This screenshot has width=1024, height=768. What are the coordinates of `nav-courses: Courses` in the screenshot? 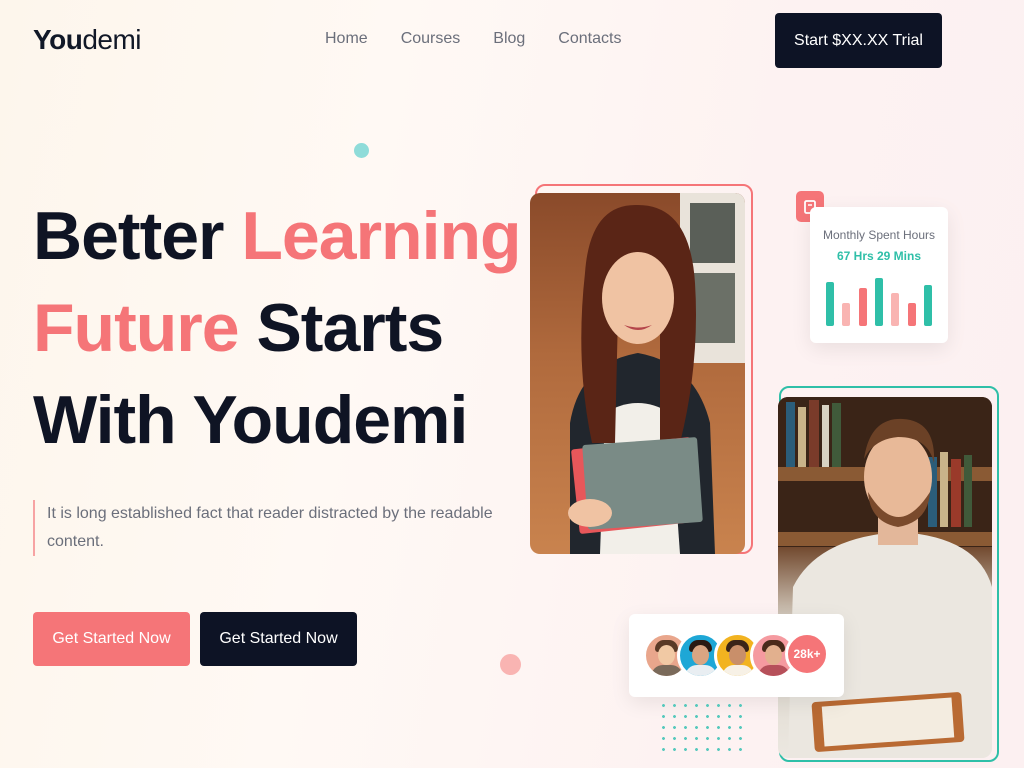 It's located at (431, 39).